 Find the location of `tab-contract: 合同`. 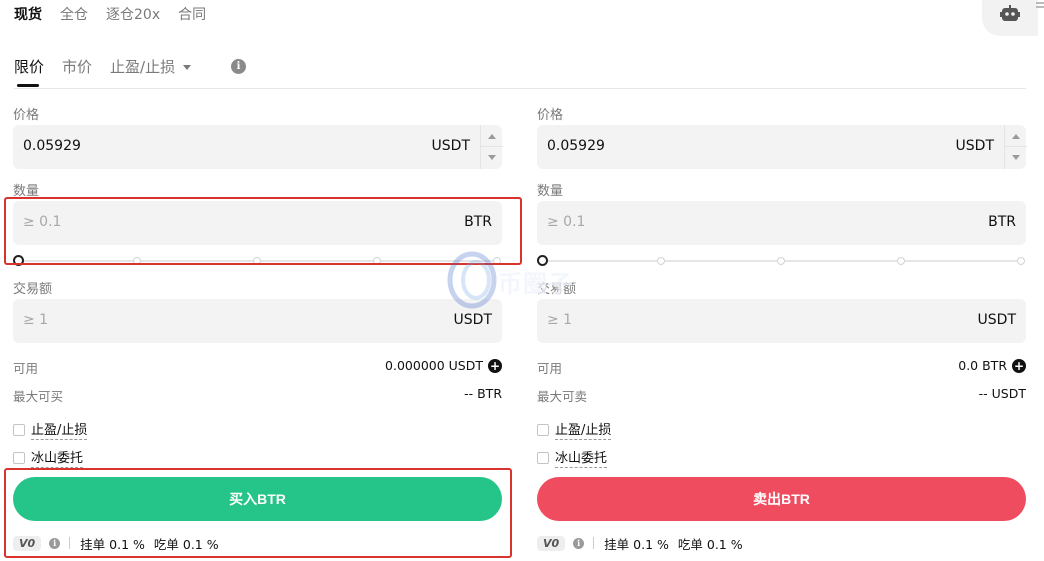

tab-contract: 合同 is located at coordinates (192, 14).